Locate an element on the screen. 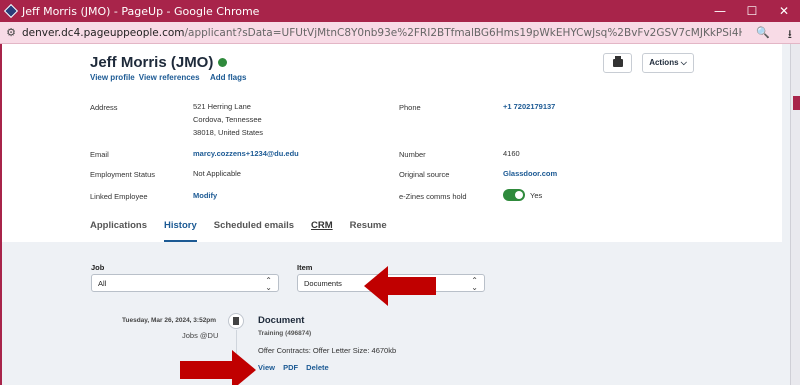 This screenshot has height=385, width=800. candidate-name: Jeff Morris (JMO) is located at coordinates (159, 62).